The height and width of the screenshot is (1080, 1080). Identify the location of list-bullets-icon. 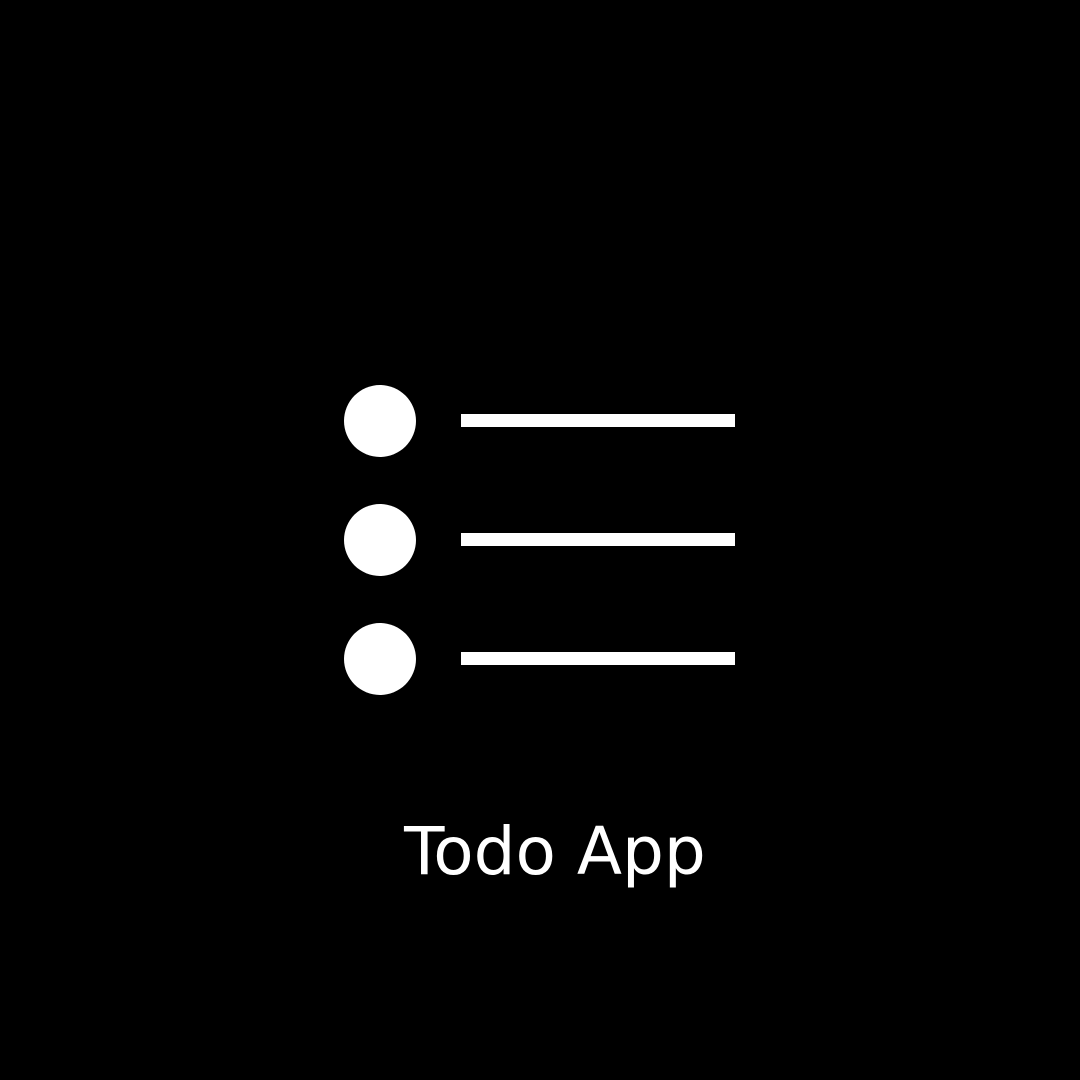
(539, 540).